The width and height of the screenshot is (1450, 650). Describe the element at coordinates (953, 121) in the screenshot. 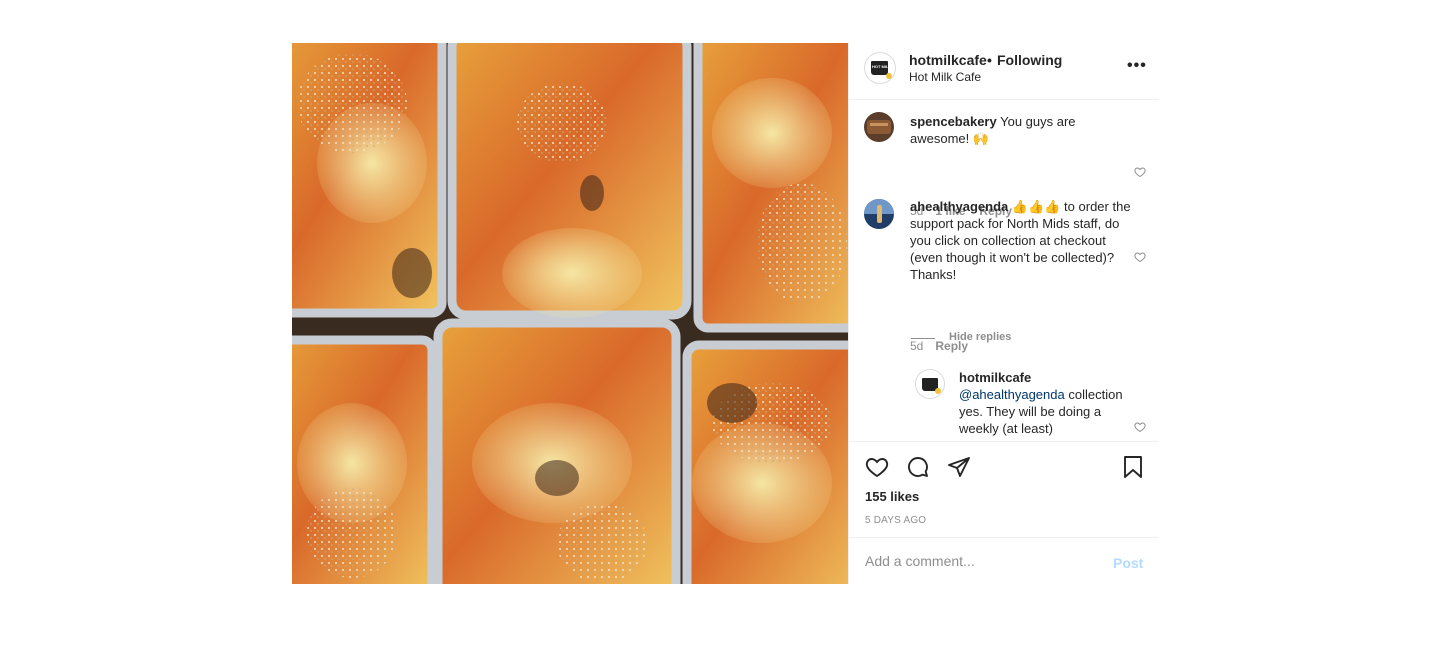

I see `comment-username: spencebakery` at that location.